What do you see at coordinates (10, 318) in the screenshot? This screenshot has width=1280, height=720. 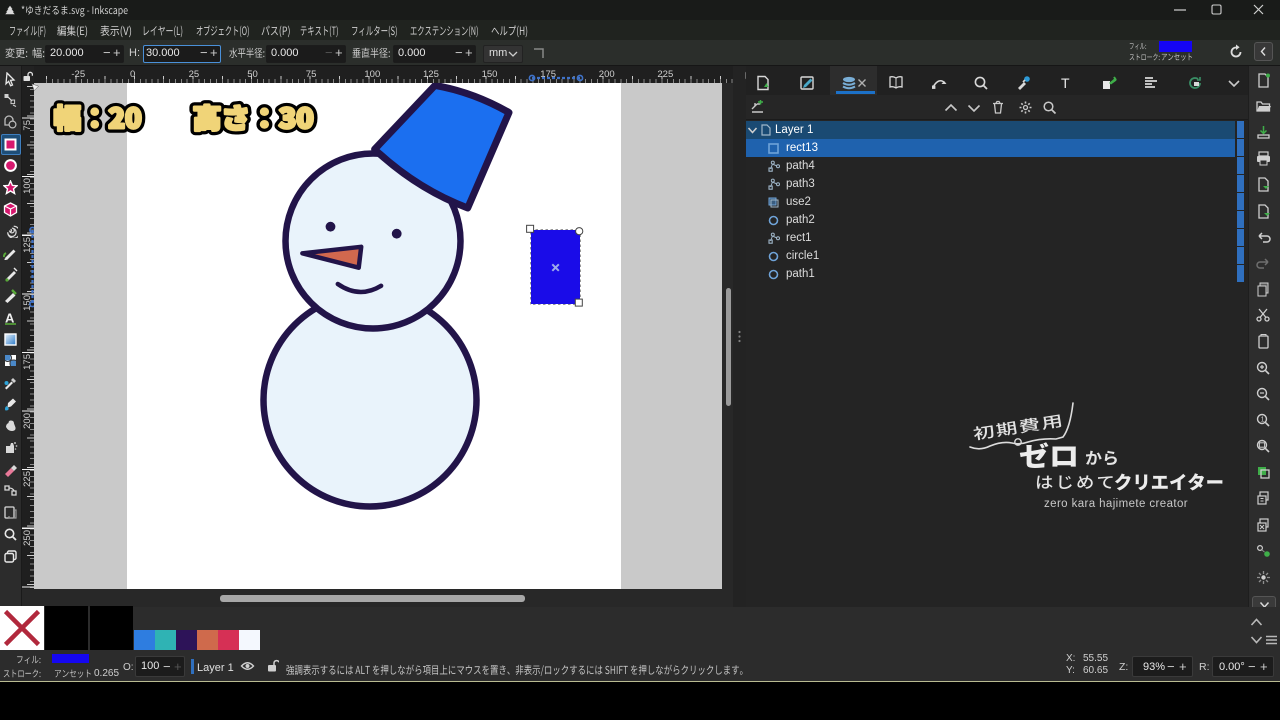 I see `svg-text: A` at bounding box center [10, 318].